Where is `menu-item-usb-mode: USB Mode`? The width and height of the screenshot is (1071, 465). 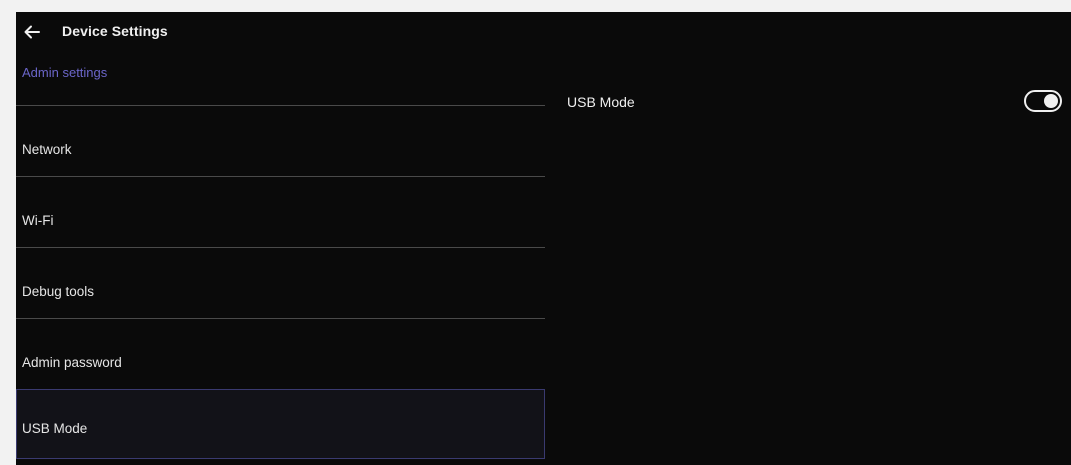 menu-item-usb-mode: USB Mode is located at coordinates (280, 424).